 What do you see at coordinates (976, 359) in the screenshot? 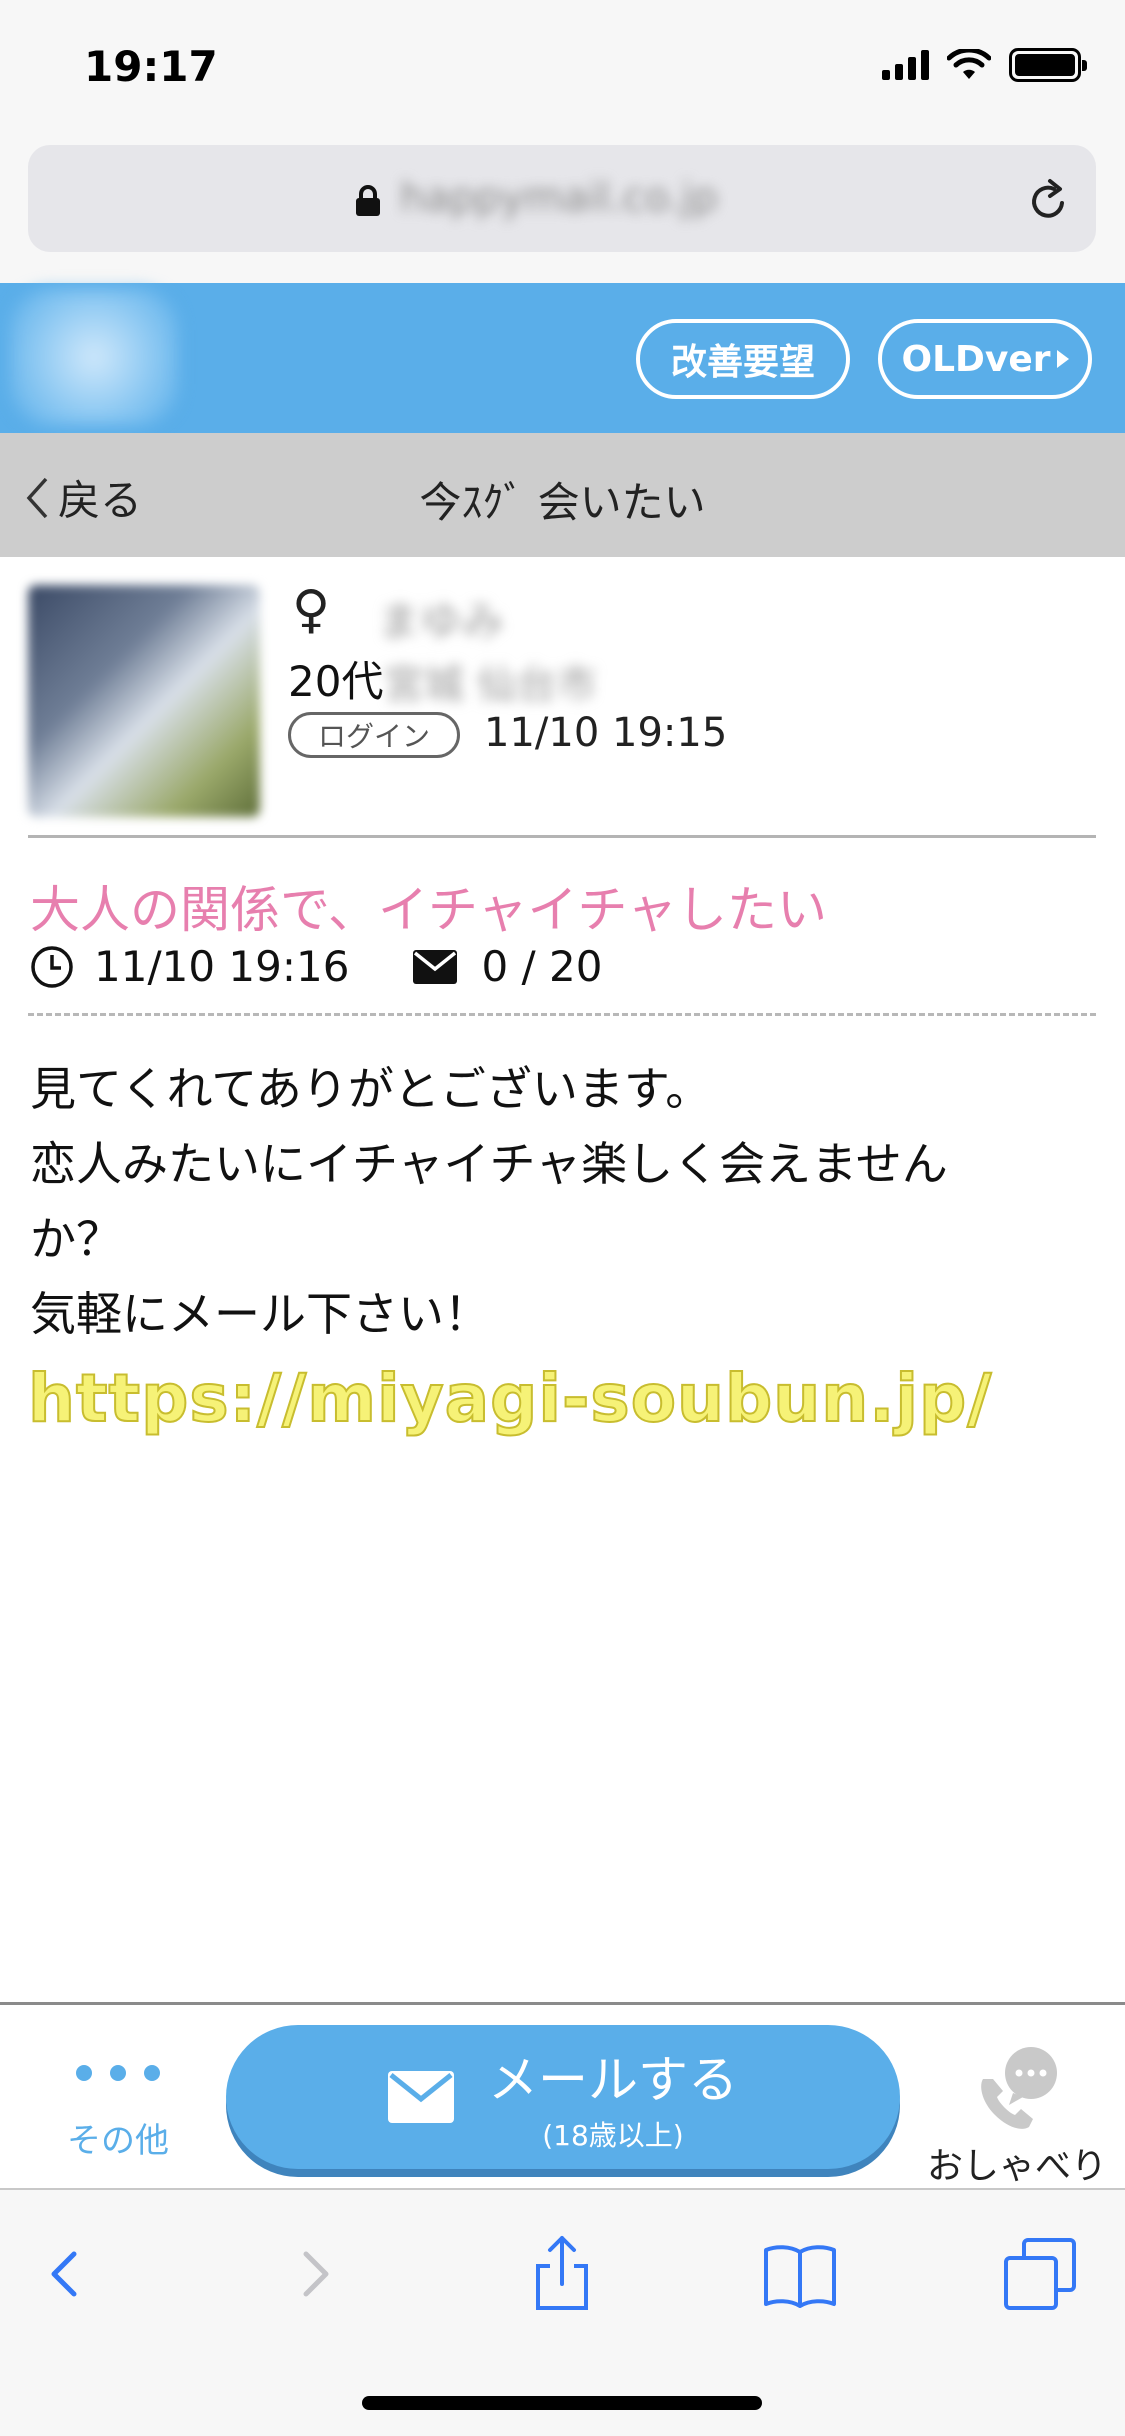
I see `old-version-label: OLDver` at bounding box center [976, 359].